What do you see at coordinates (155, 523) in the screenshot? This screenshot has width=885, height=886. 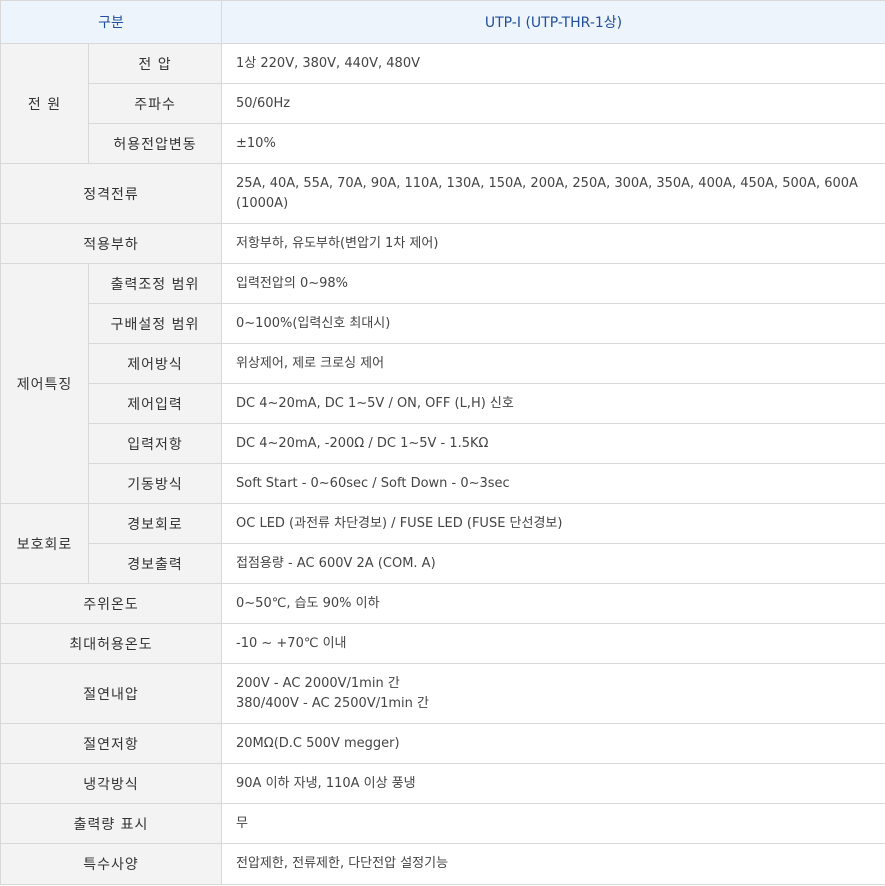 I see `row-label-alarm-circuit: 경보회로` at bounding box center [155, 523].